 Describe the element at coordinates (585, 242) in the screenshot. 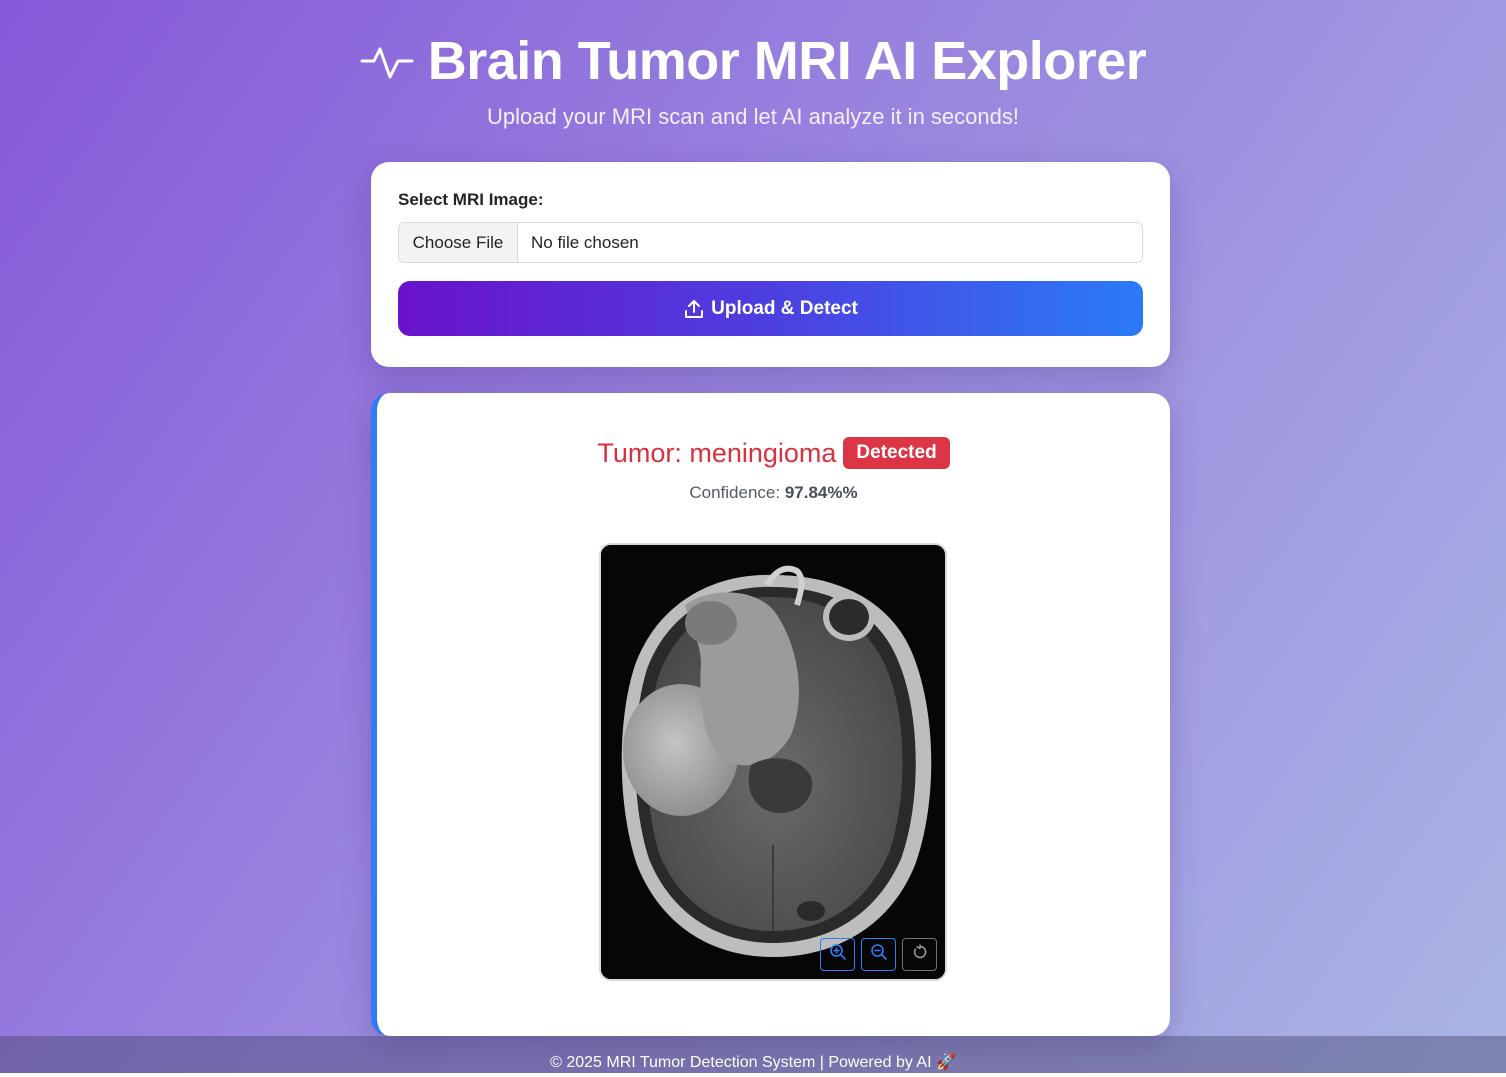

I see `file-status: No file chosen` at that location.